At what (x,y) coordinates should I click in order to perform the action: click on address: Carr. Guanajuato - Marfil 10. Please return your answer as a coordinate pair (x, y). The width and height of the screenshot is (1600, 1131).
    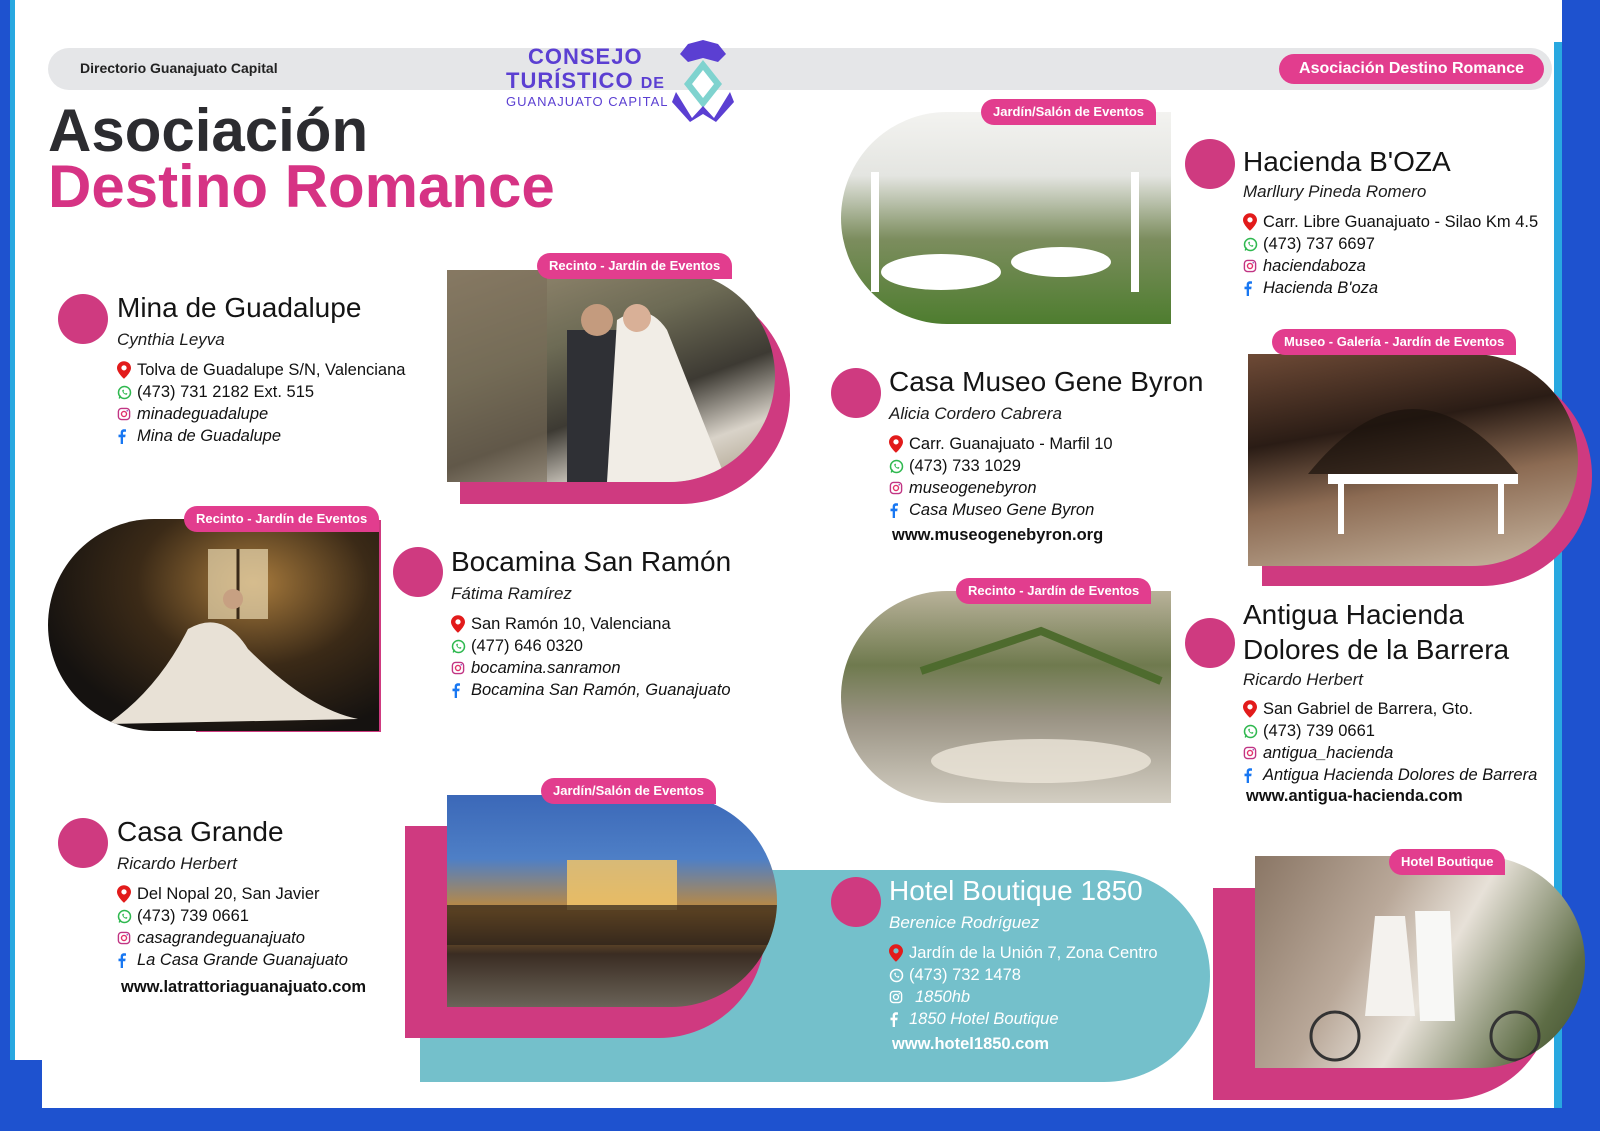
    Looking at the image, I should click on (1011, 444).